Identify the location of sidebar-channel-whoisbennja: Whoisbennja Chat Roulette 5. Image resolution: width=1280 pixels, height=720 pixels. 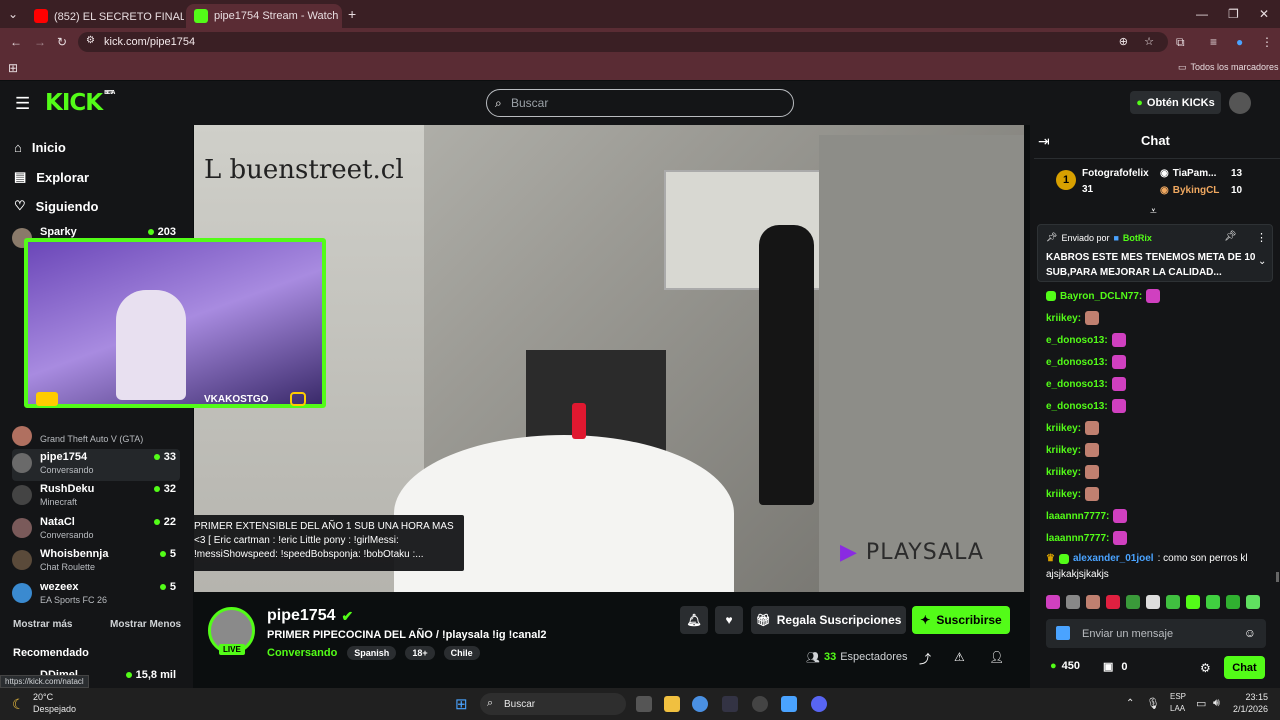
(96, 562).